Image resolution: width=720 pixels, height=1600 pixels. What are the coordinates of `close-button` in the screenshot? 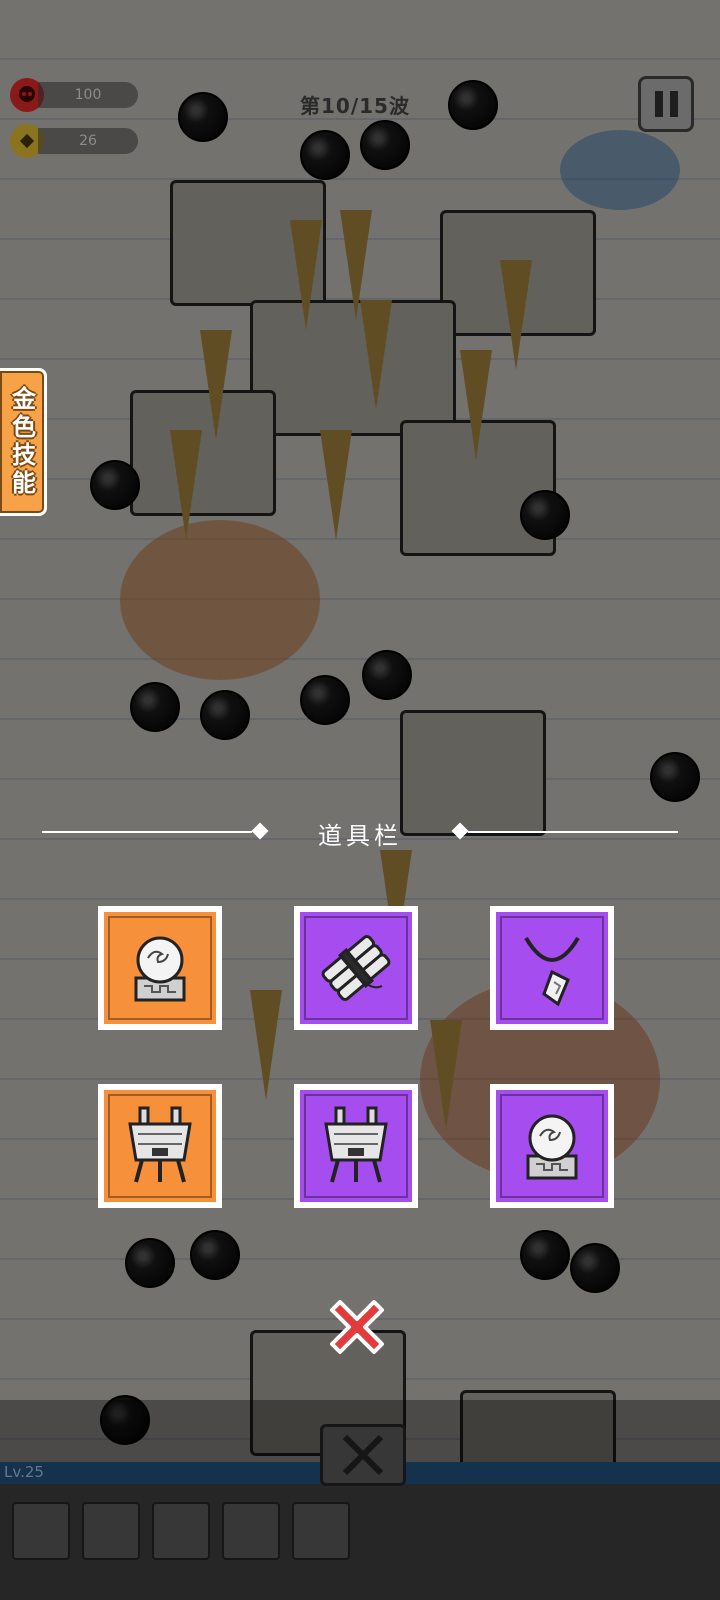 It's located at (357, 1325).